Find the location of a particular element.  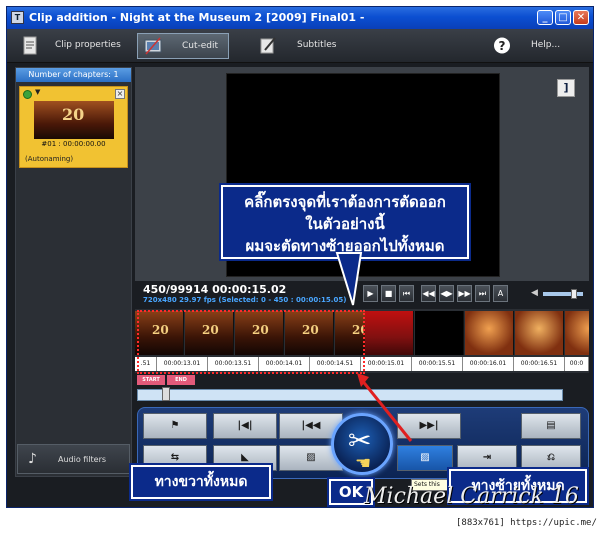

chevron-down-icon: ▼ is located at coordinates (37, 92).